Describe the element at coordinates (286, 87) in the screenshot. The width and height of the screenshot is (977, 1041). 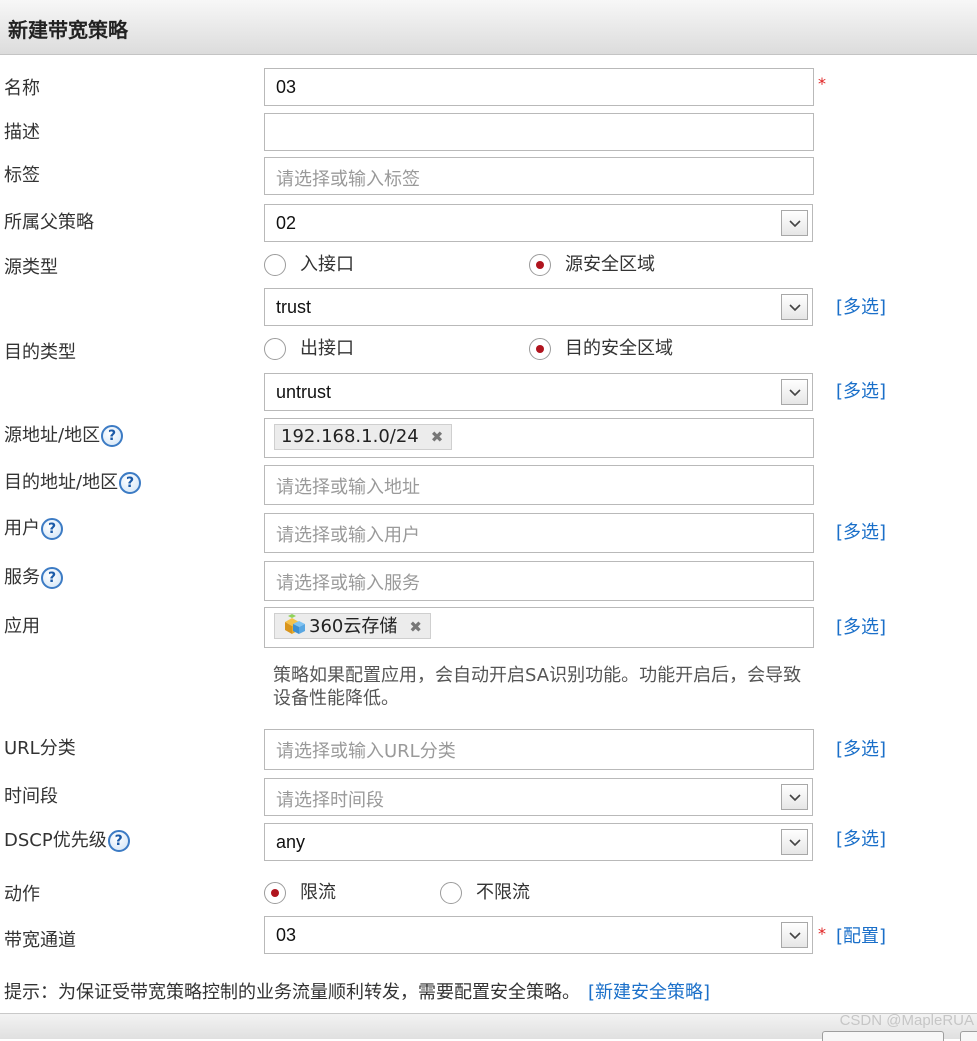
I see `name-value: 03` at that location.